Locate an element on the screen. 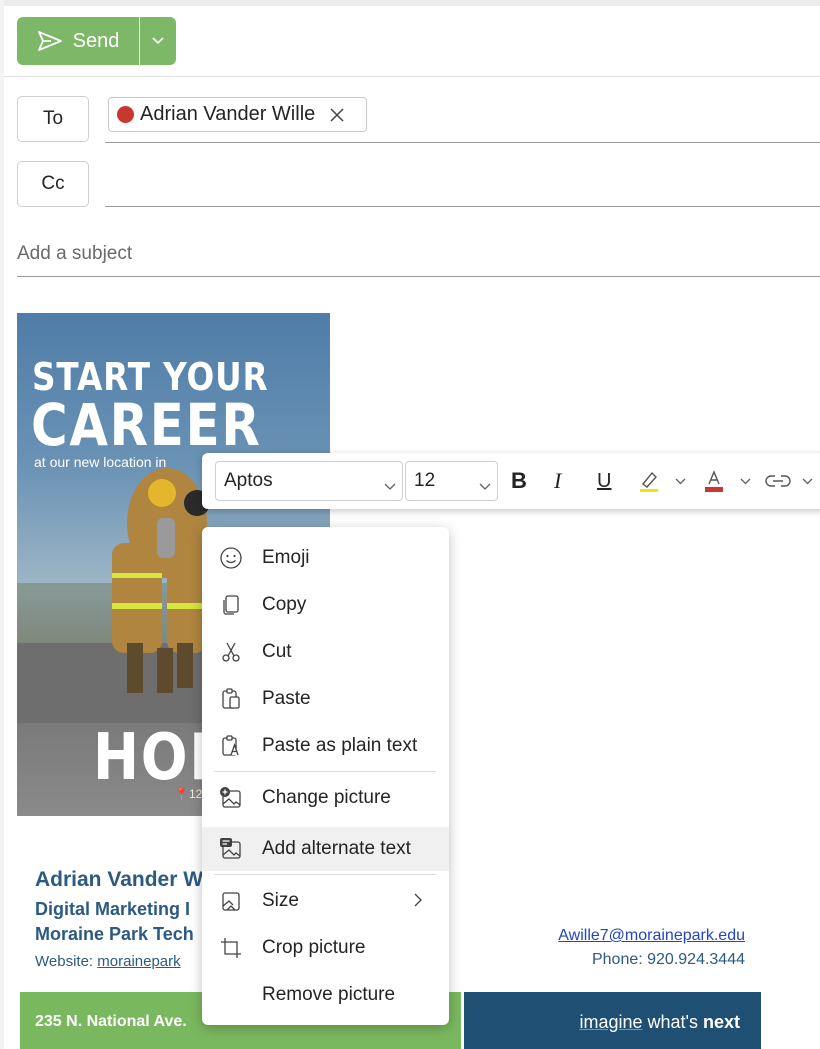 The height and width of the screenshot is (1049, 820). signature-title: Digital Marketing I is located at coordinates (113, 909).